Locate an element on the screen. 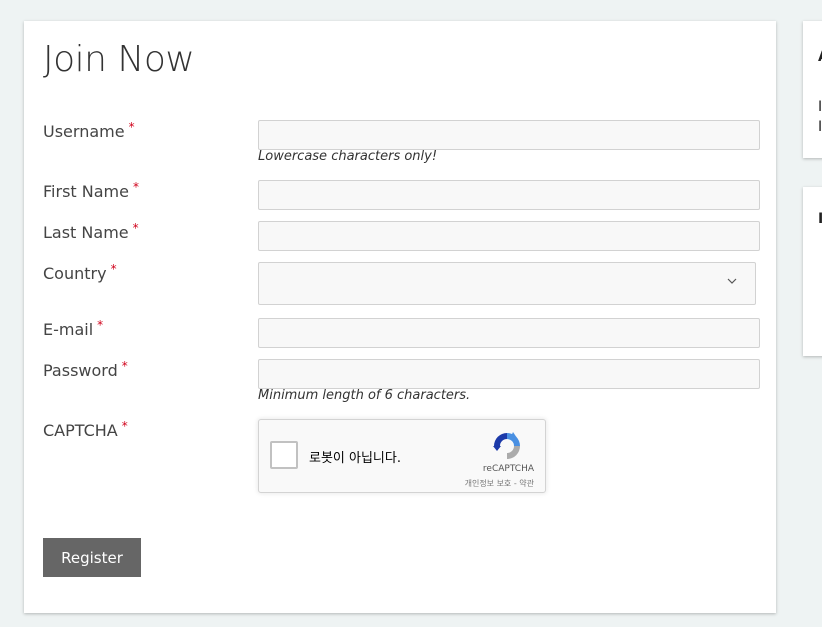 The image size is (822, 627). captcha-label: CAPTCHA * is located at coordinates (85, 429).